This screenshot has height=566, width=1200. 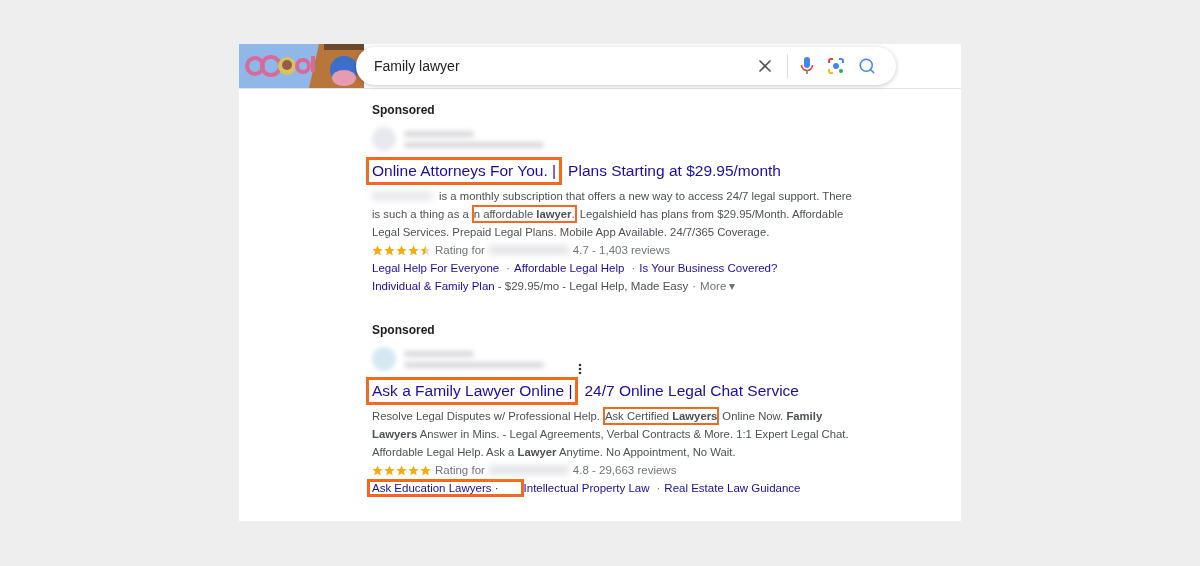 What do you see at coordinates (593, 286) in the screenshot?
I see `sitelink-detail: - $29.95/mo - Legal Help, Made Easy` at bounding box center [593, 286].